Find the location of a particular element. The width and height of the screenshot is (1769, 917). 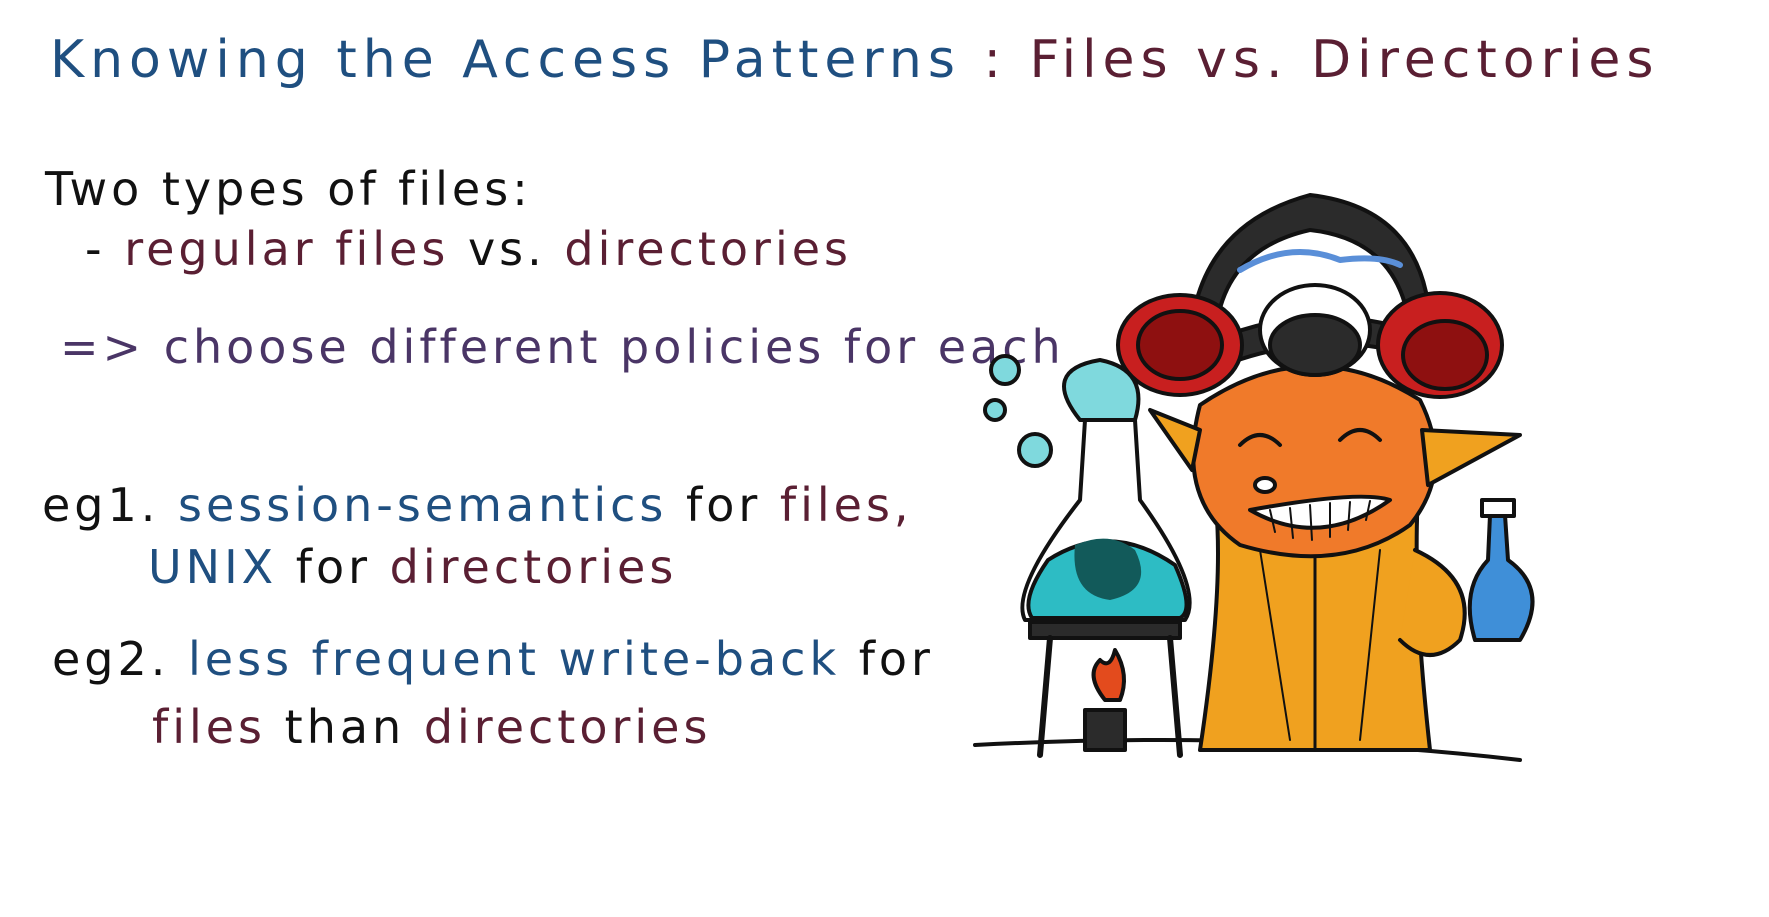

left-ear is located at coordinates (1175, 440).